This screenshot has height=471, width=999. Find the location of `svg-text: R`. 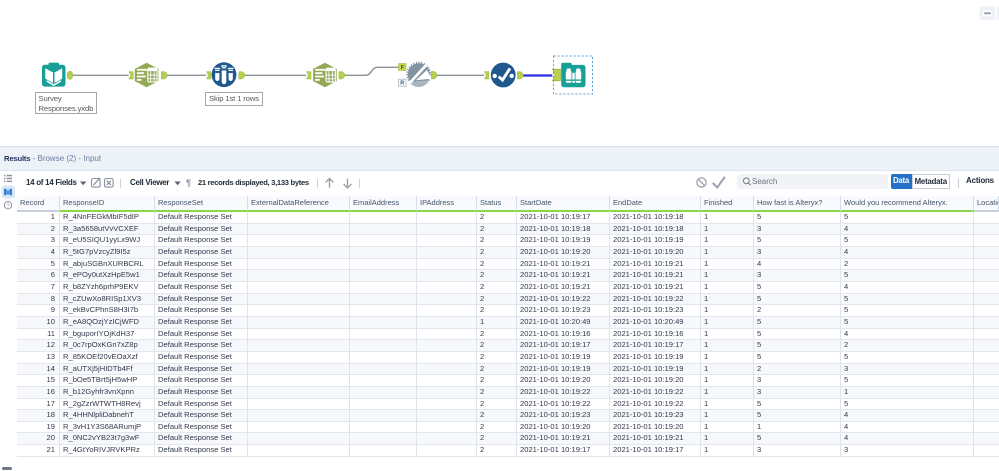

svg-text: R is located at coordinates (402, 84).